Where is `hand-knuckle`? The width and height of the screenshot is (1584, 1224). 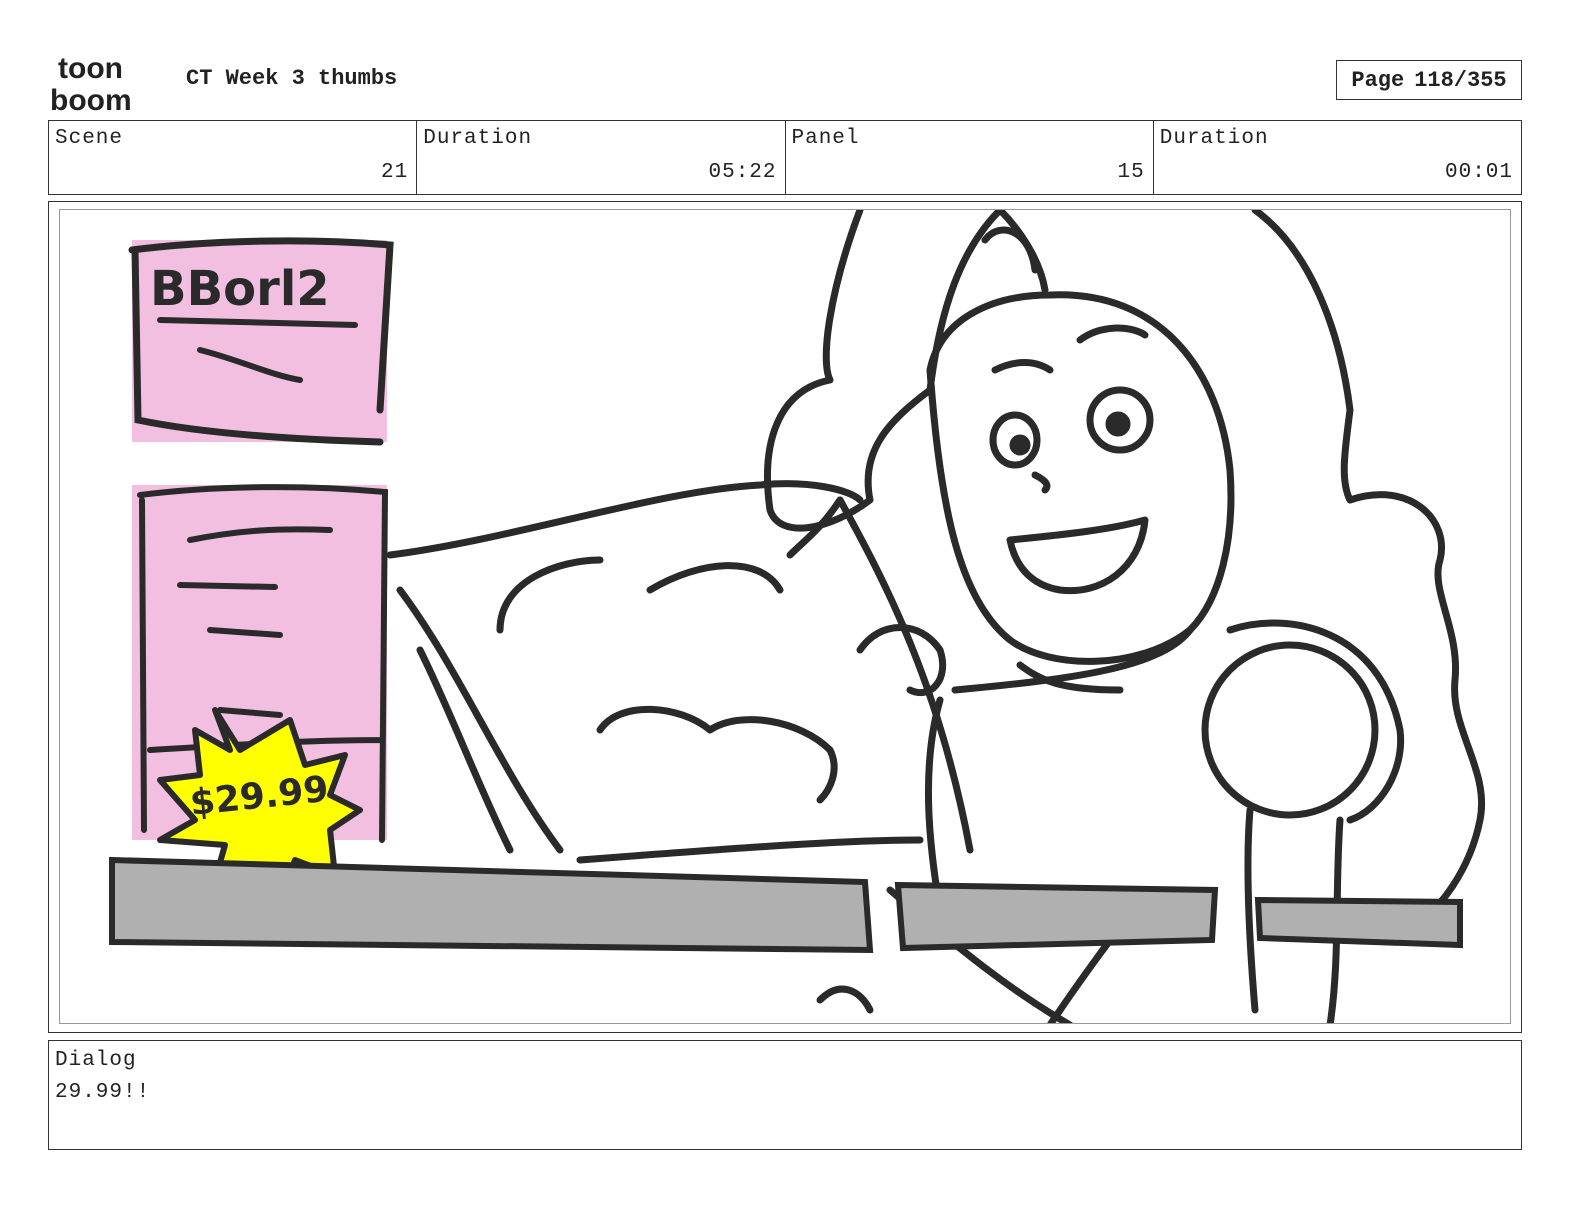 hand-knuckle is located at coordinates (715, 578).